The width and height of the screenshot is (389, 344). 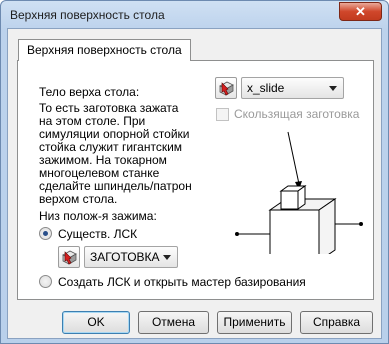 I want to click on ok-button: OK, so click(x=96, y=322).